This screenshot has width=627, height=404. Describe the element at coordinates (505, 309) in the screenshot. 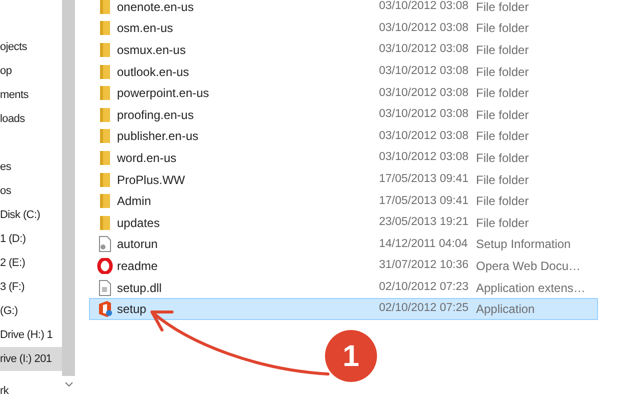

I see `file-type: Application` at that location.